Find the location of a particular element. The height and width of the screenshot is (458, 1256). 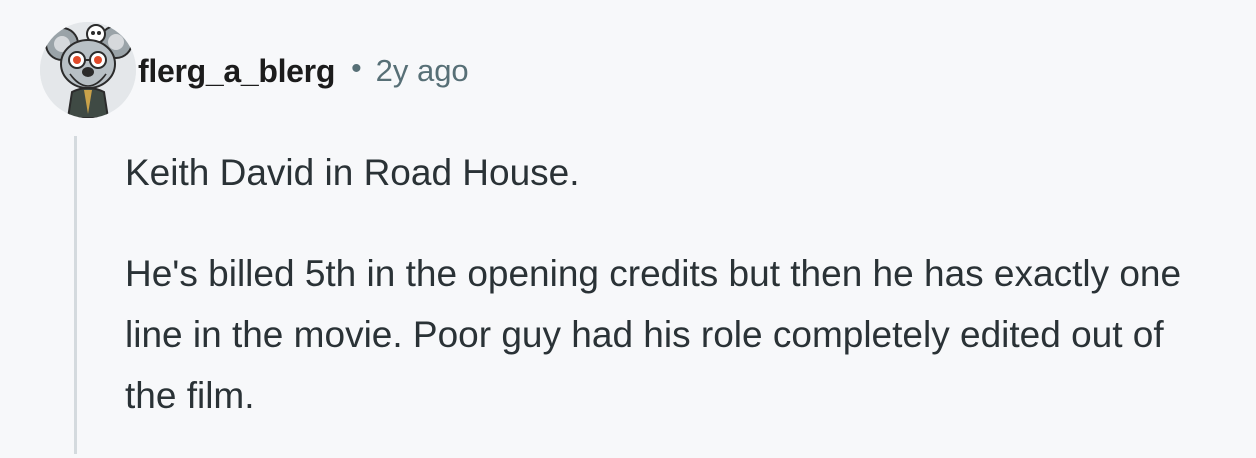

avatar is located at coordinates (88, 70).